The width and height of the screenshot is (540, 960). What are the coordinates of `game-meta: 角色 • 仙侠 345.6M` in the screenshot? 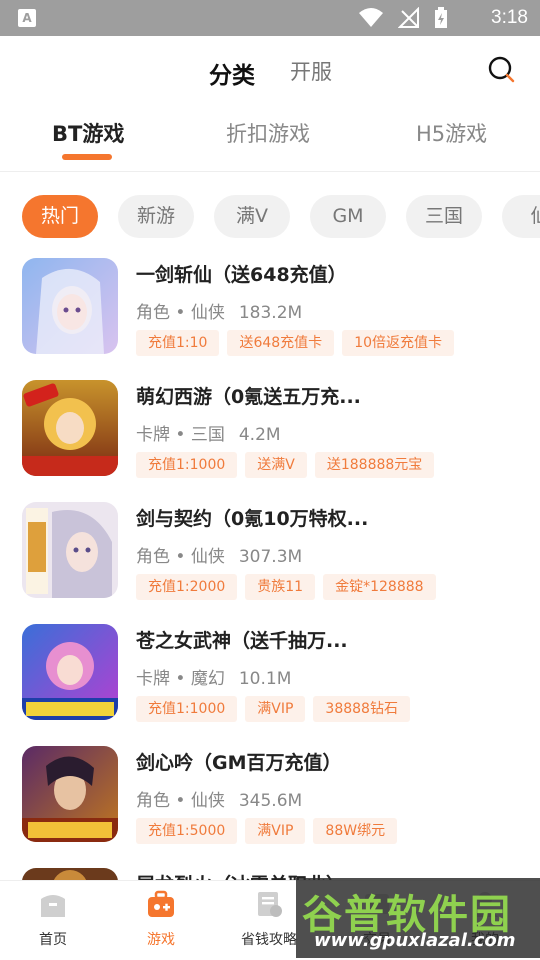 It's located at (219, 798).